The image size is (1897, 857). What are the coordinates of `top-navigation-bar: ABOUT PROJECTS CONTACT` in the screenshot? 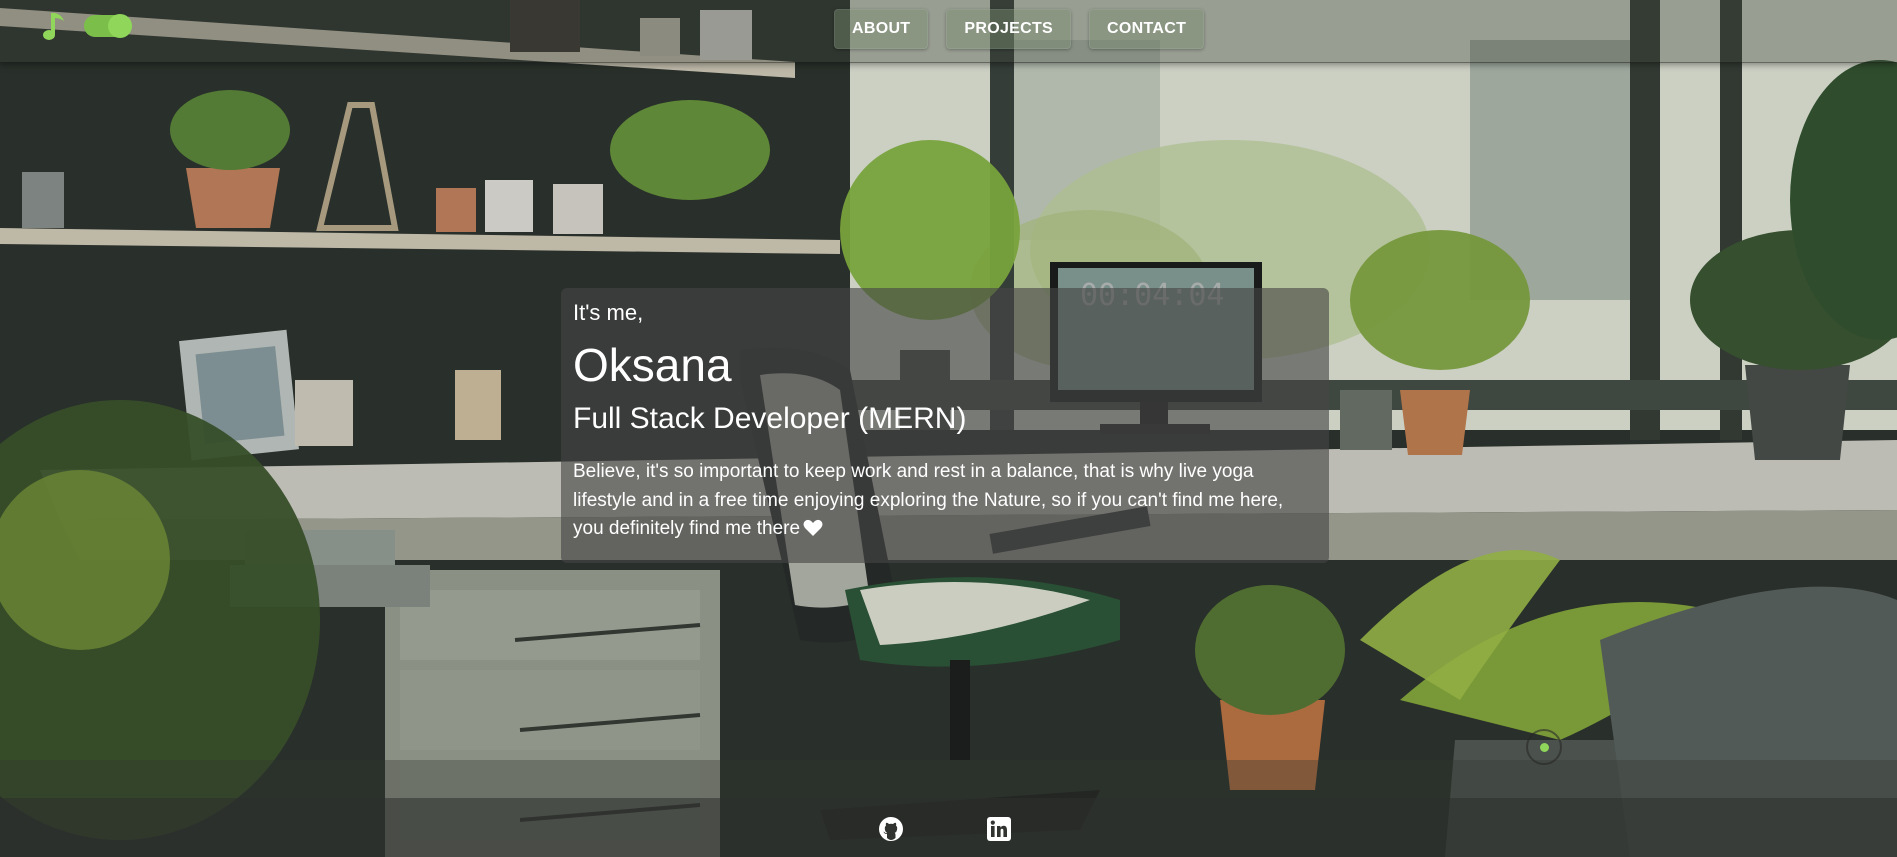 It's located at (948, 31).